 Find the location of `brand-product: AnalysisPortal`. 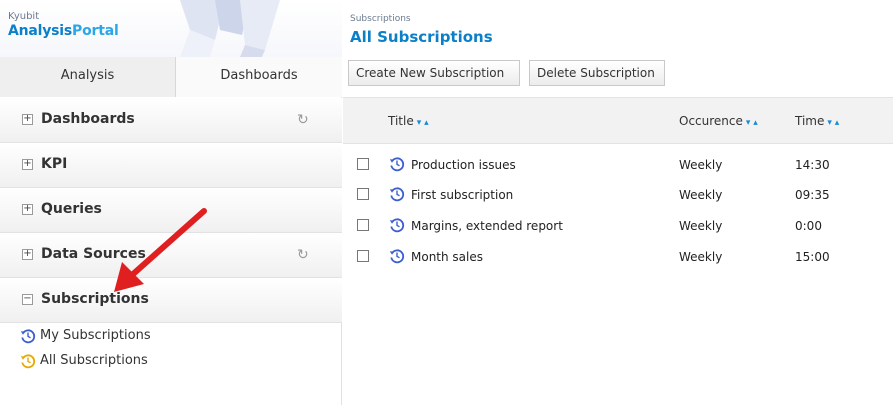

brand-product: AnalysisPortal is located at coordinates (63, 31).